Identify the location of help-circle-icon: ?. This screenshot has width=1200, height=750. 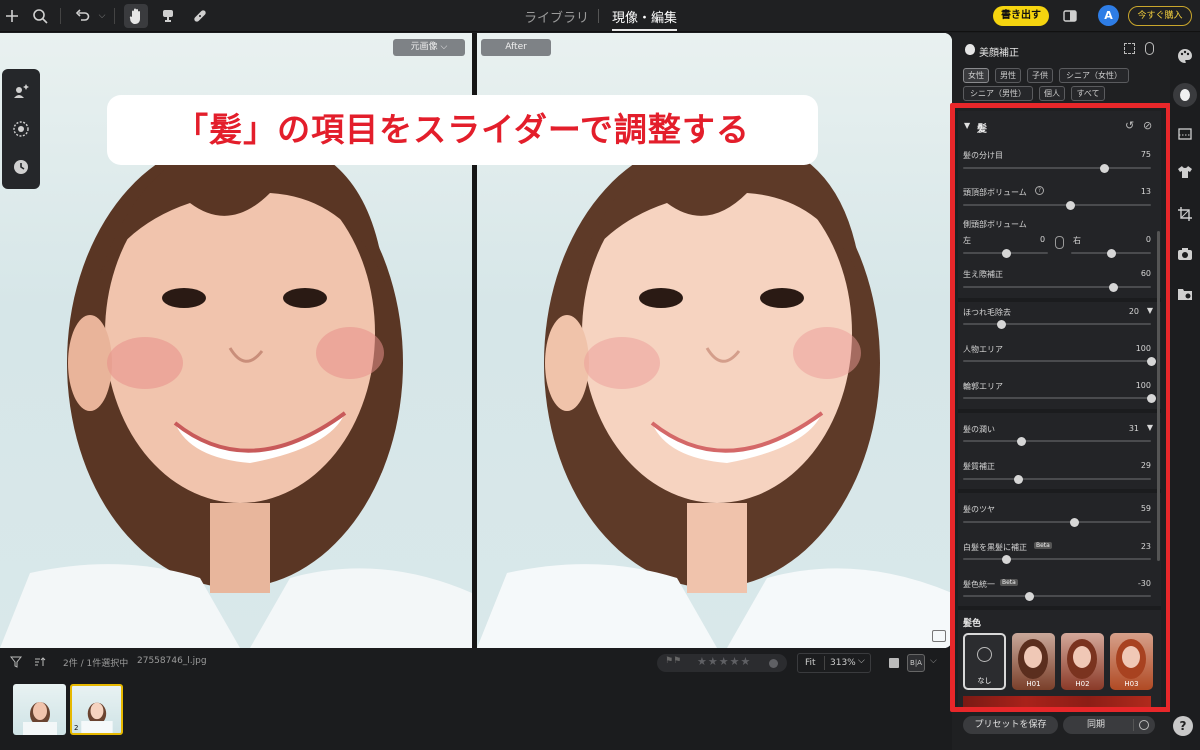
(1039, 190).